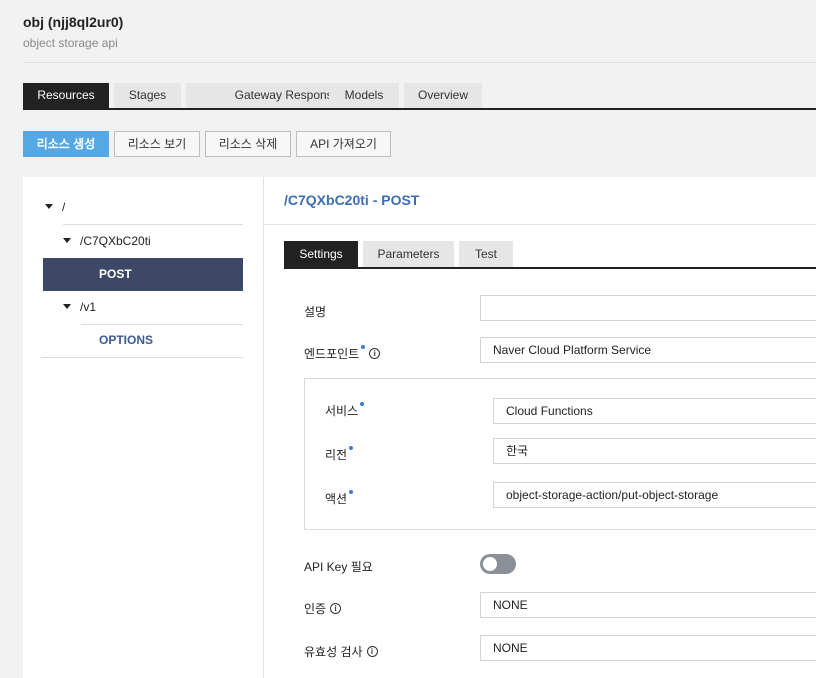 The width and height of the screenshot is (816, 678). What do you see at coordinates (490, 564) in the screenshot?
I see `toggle-knob` at bounding box center [490, 564].